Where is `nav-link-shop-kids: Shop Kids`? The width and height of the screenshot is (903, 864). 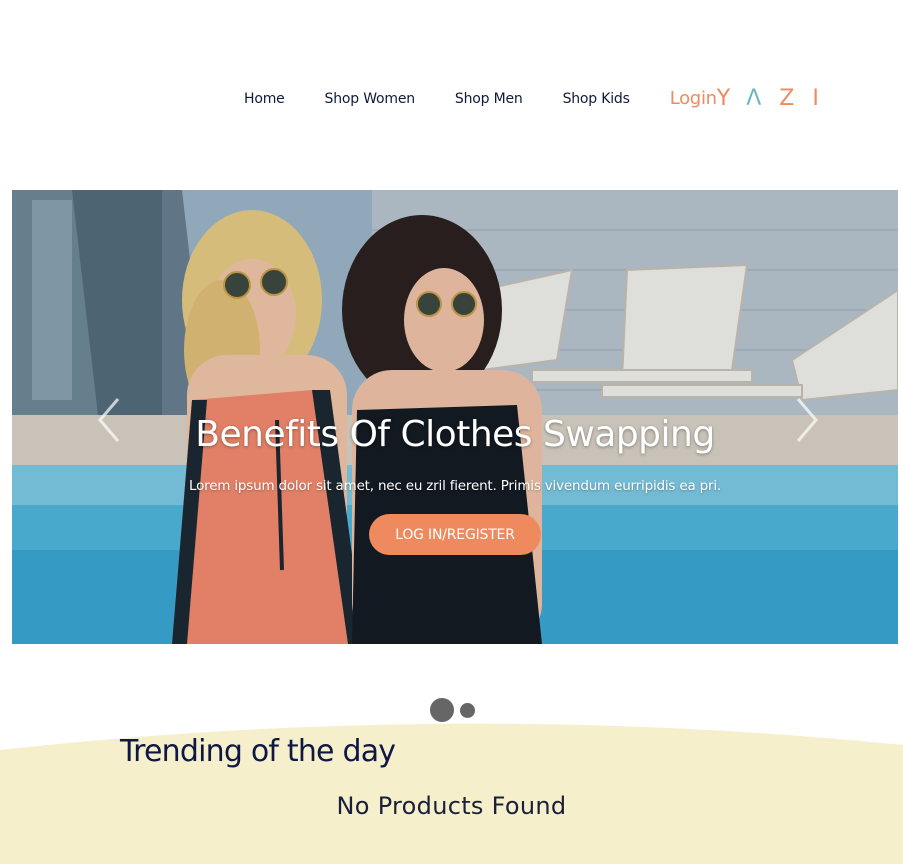 nav-link-shop-kids: Shop Kids is located at coordinates (596, 99).